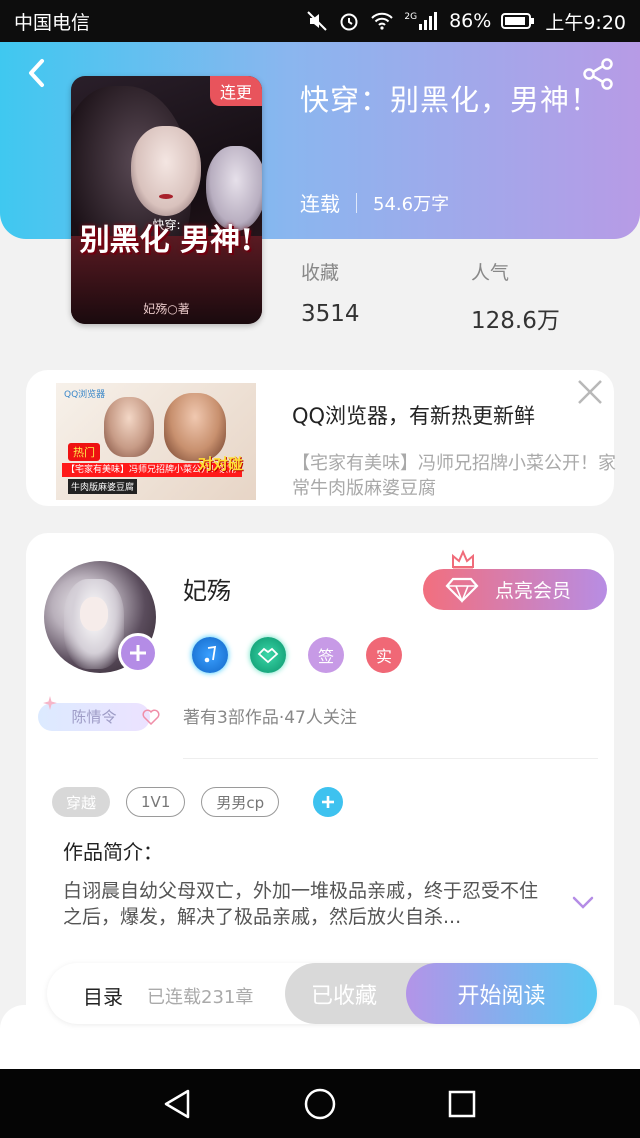 The height and width of the screenshot is (1138, 640). I want to click on action-bar: 目录 已连载231章 已收藏 开始阅读, so click(322, 993).